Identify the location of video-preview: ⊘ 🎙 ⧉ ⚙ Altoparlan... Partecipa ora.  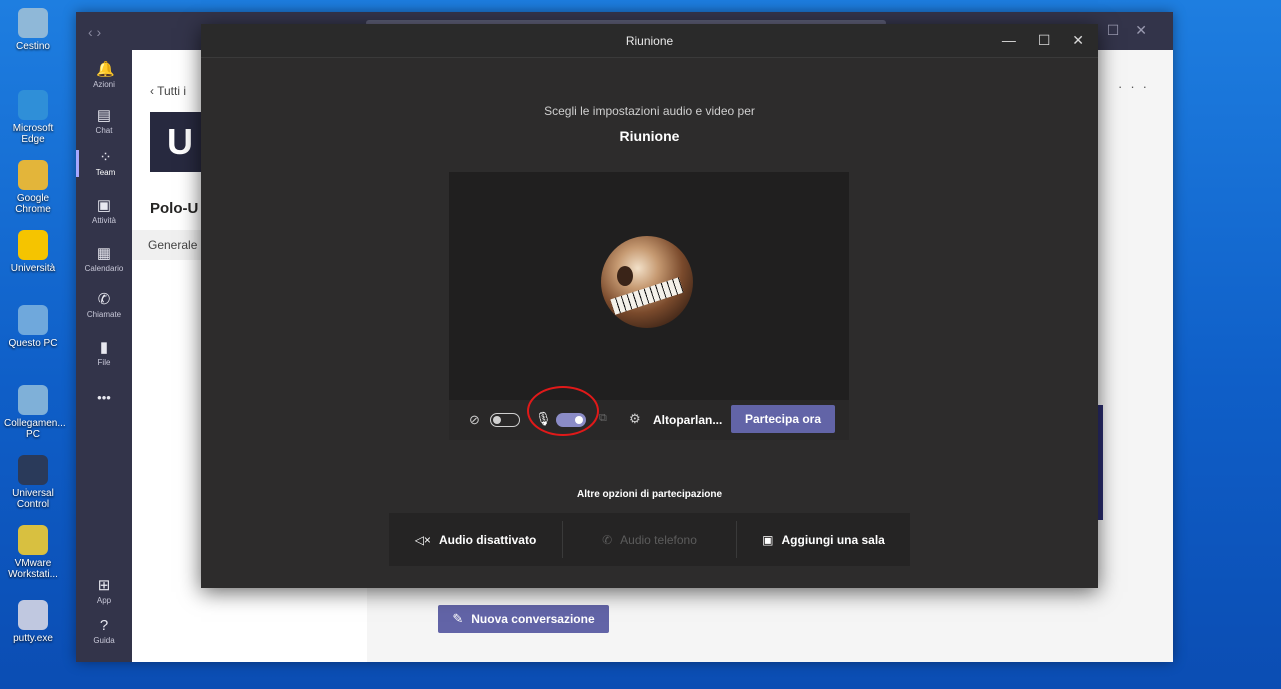
(649, 306).